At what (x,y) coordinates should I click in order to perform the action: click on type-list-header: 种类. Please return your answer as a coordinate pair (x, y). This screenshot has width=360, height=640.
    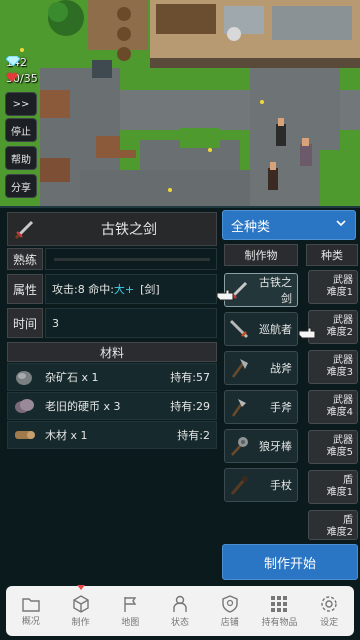
    Looking at the image, I should click on (332, 255).